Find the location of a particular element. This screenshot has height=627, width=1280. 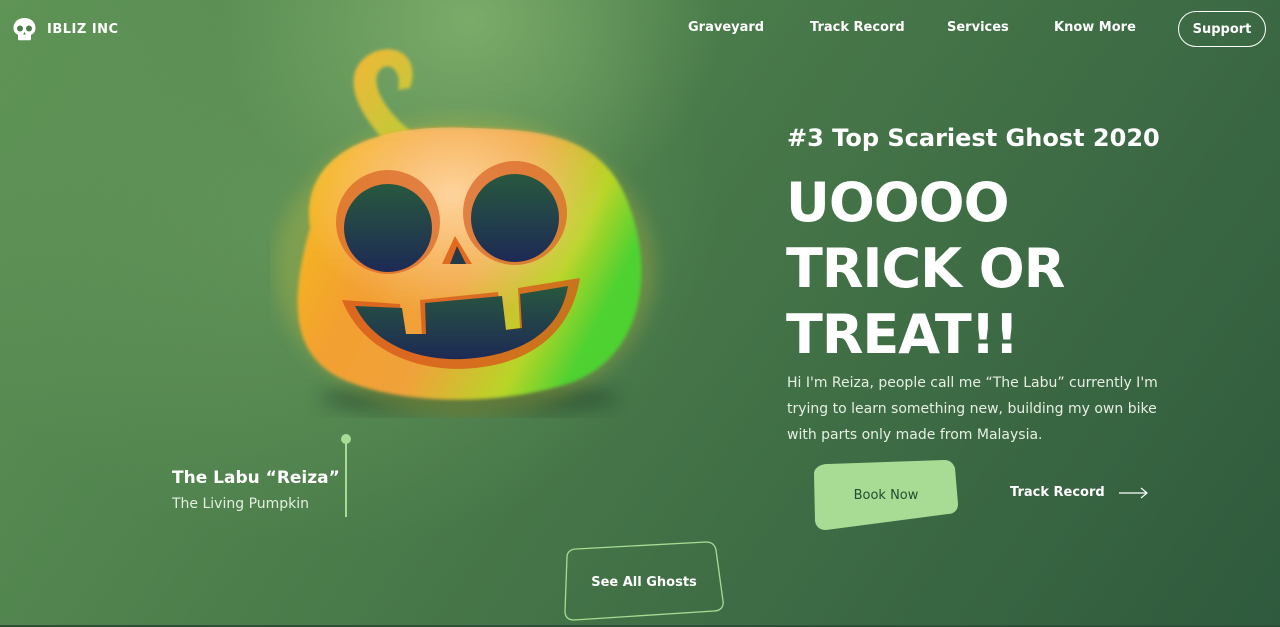

support-button: Support is located at coordinates (1222, 29).